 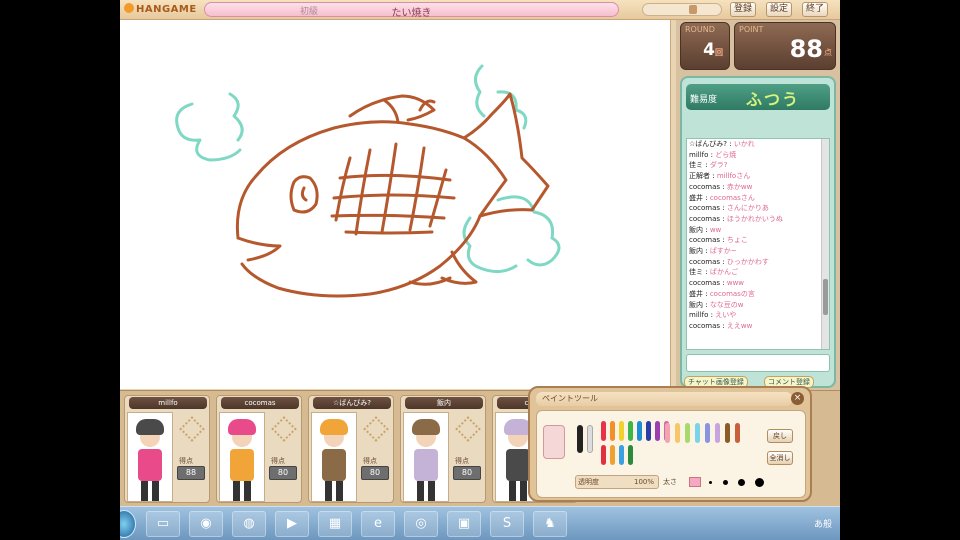 I want to click on undo-button: 戻し, so click(x=780, y=436).